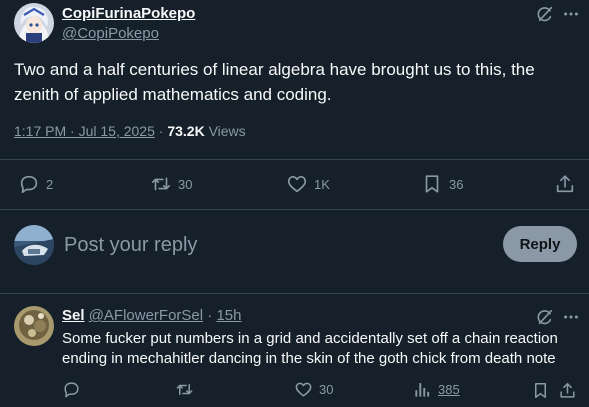 This screenshot has width=589, height=407. Describe the element at coordinates (34, 326) in the screenshot. I see `reply-author-avatar` at that location.